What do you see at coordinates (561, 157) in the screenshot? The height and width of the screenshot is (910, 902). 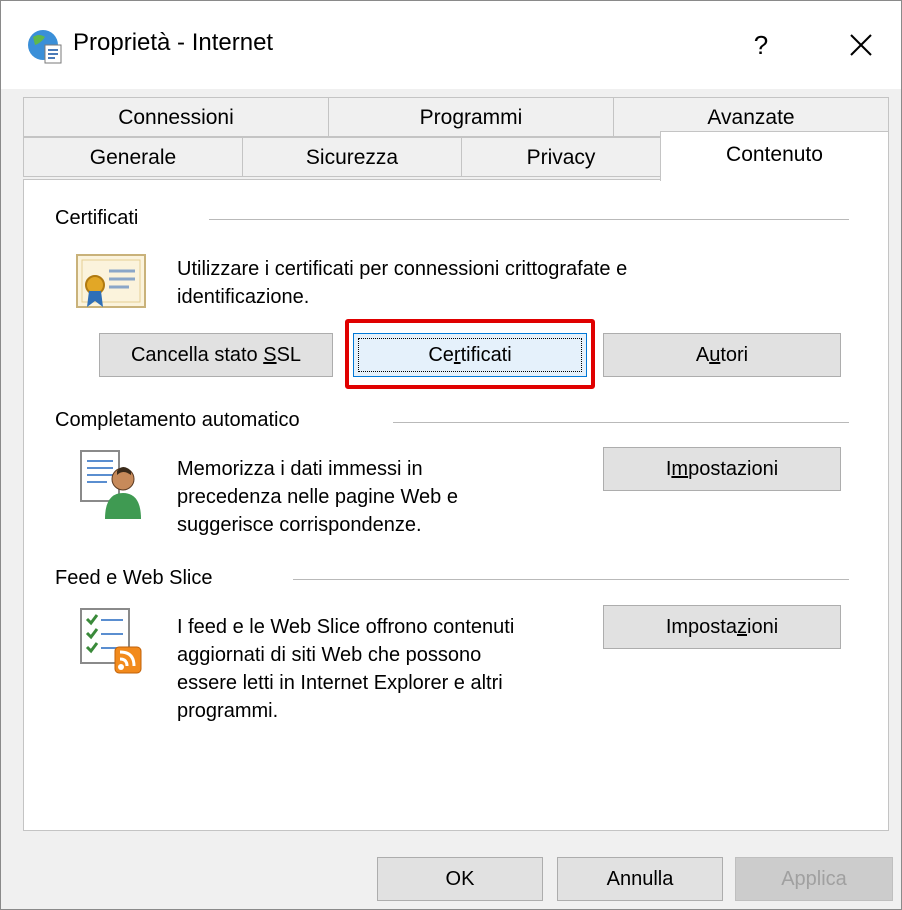 I see `tab-privacy: Privacy` at bounding box center [561, 157].